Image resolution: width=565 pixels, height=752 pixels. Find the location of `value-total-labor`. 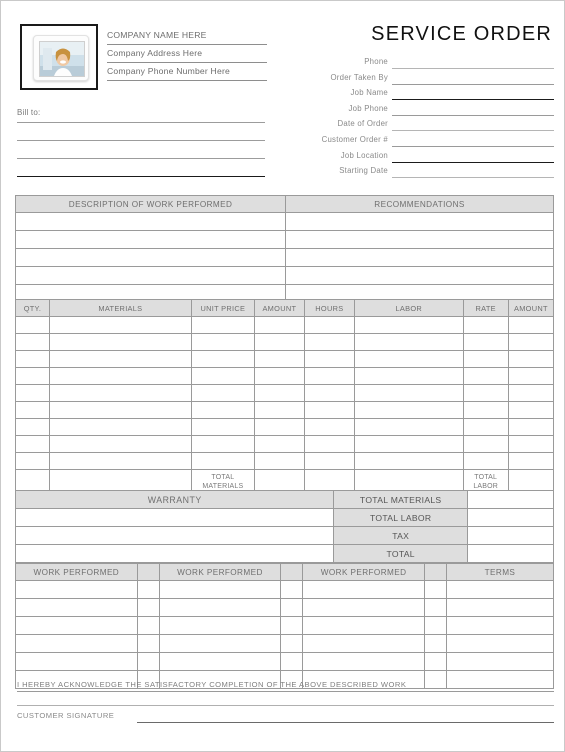

value-total-labor is located at coordinates (510, 517).